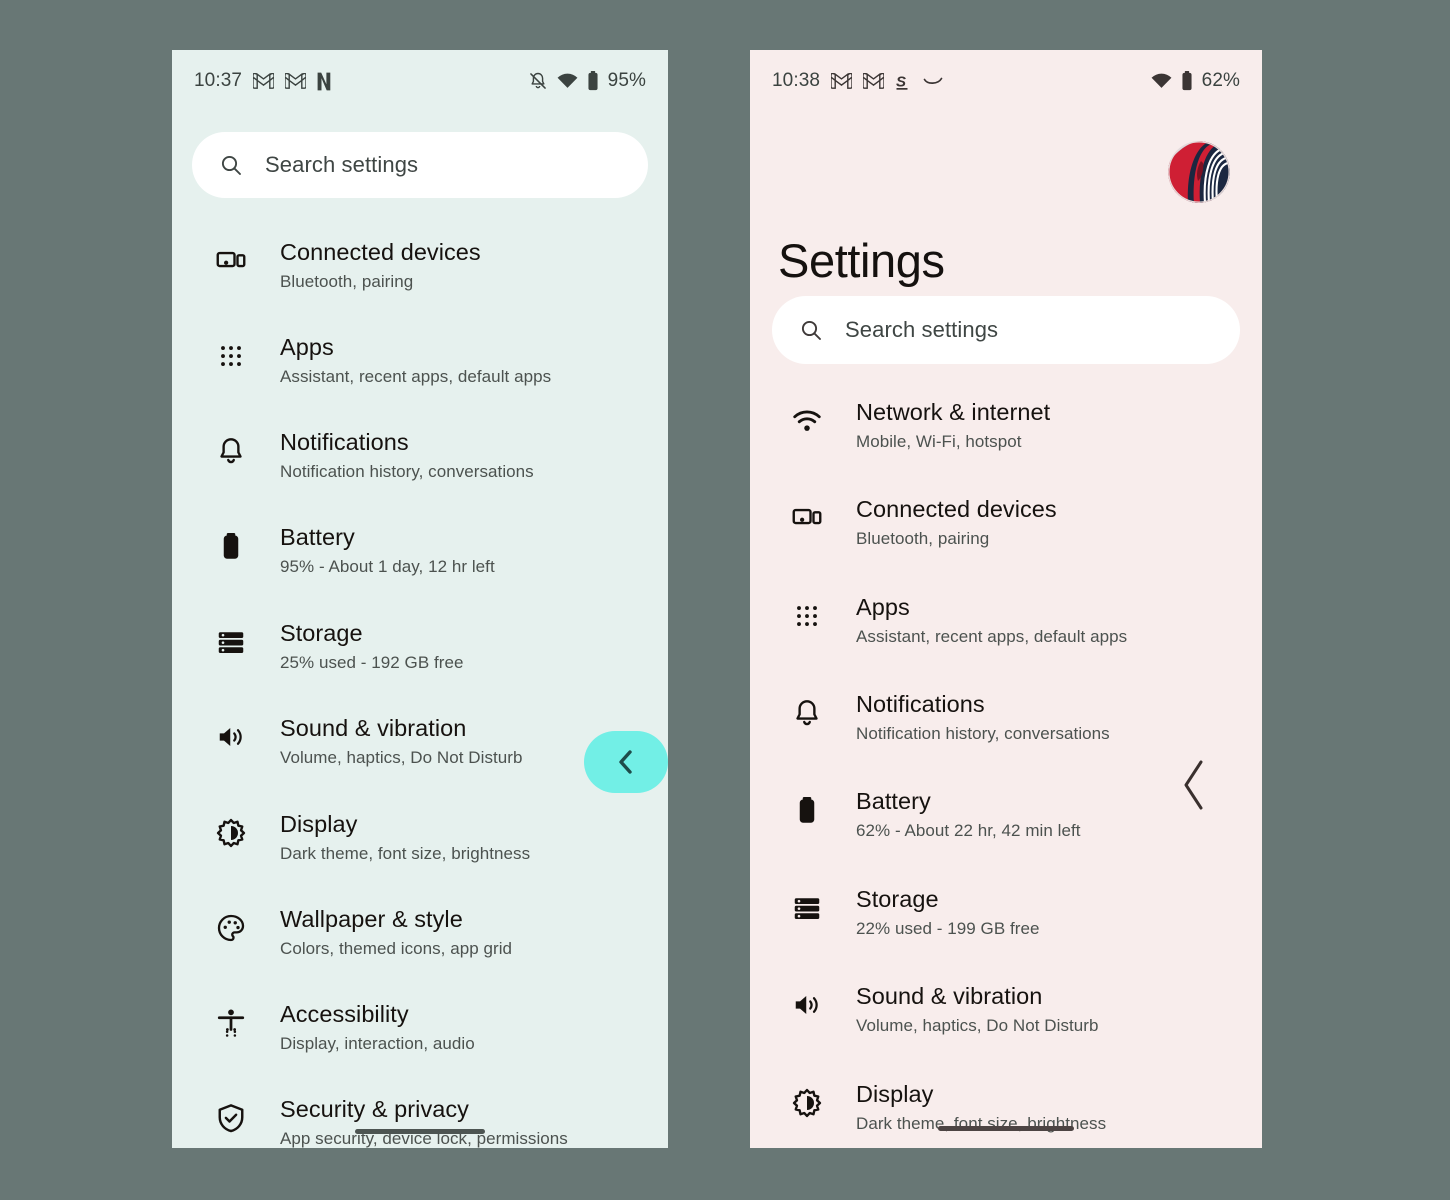 The image size is (1450, 1200). What do you see at coordinates (231, 165) in the screenshot?
I see `search-icon` at bounding box center [231, 165].